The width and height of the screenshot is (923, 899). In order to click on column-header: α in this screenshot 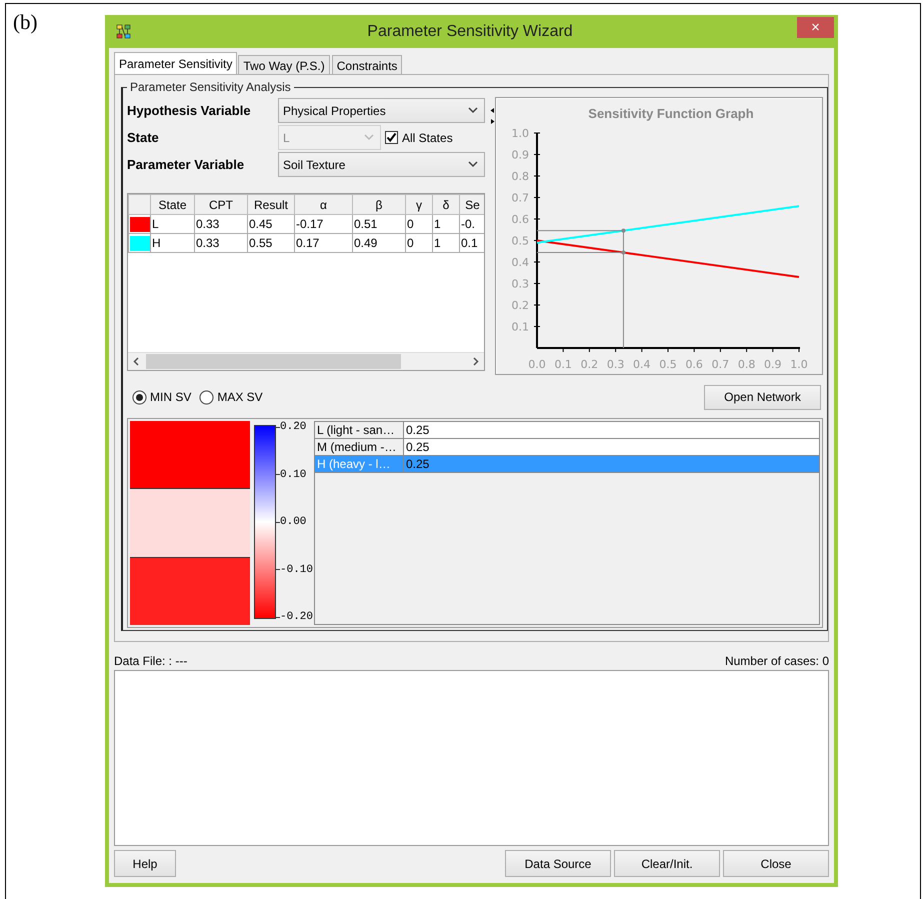, I will do `click(323, 205)`.